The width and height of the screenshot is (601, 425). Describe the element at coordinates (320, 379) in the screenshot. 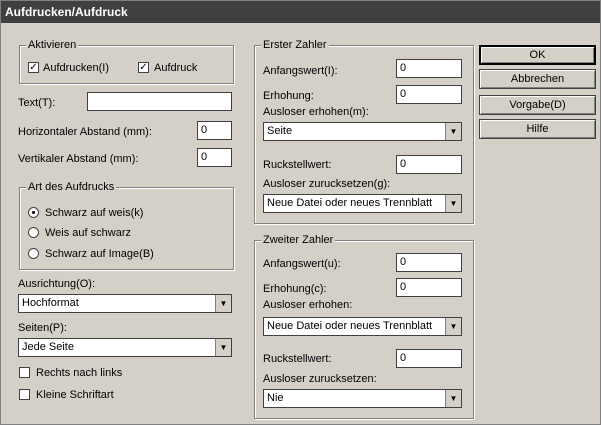

I see `zweiter-ausloser-zuruck-label: Ausloser zurucksetzen:` at that location.